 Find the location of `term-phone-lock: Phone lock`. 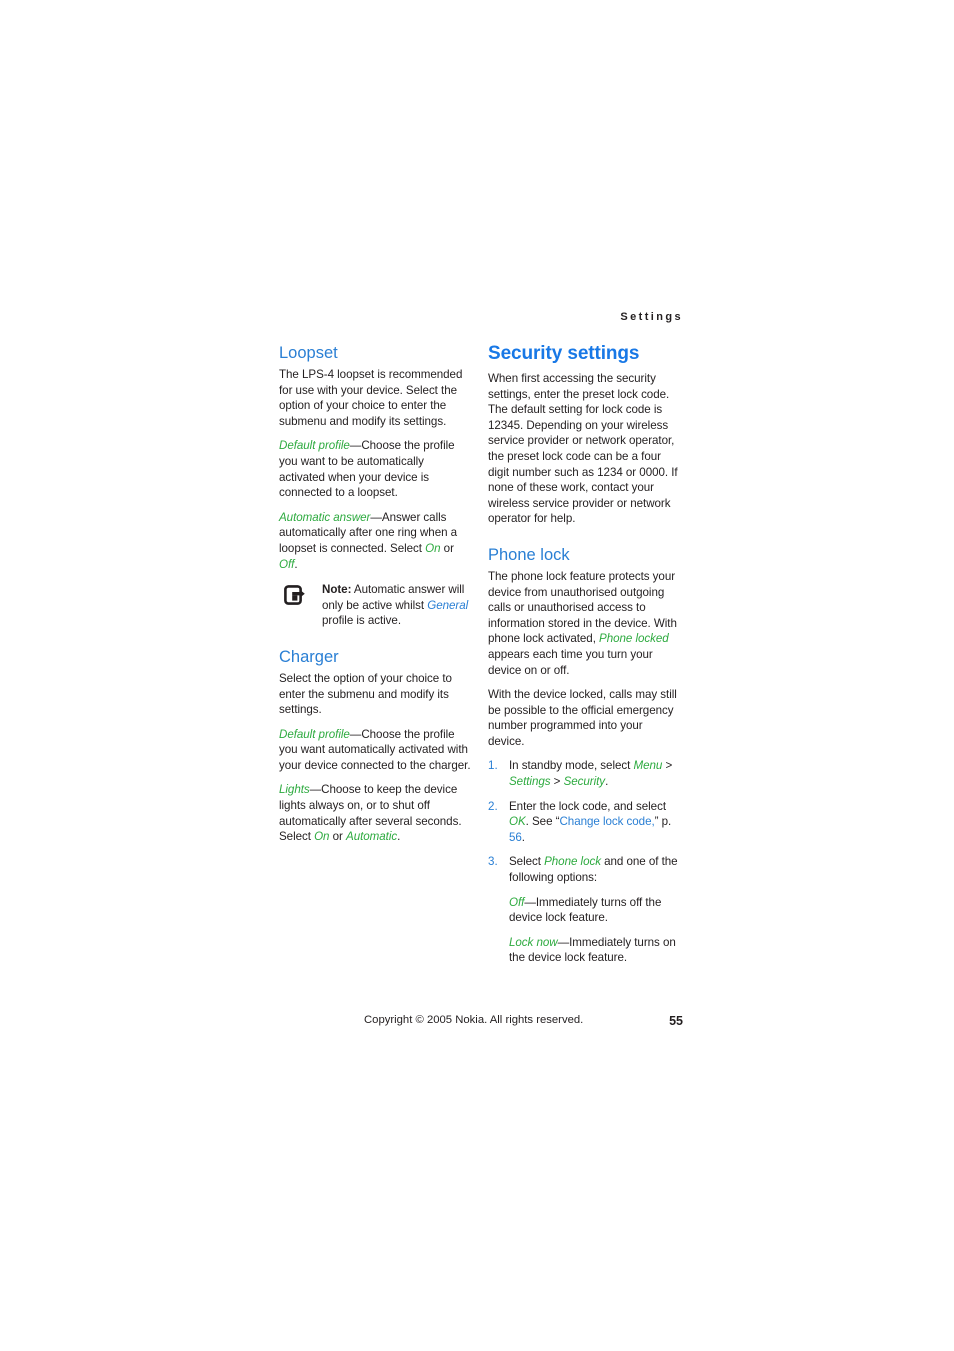

term-phone-lock: Phone lock is located at coordinates (572, 862).